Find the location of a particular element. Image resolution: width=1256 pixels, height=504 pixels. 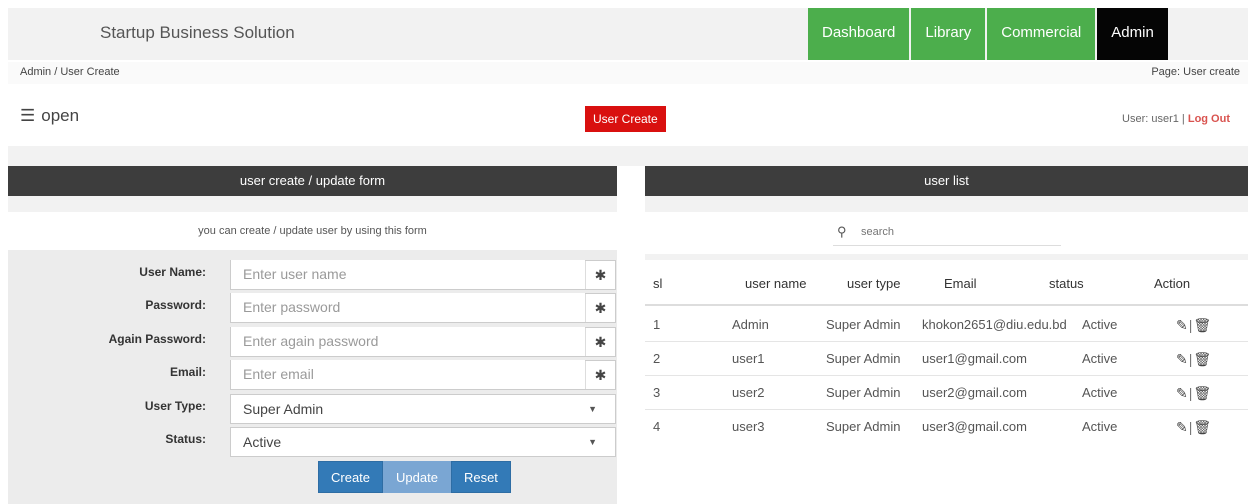

email-field-wrap: ✱ is located at coordinates (423, 375).